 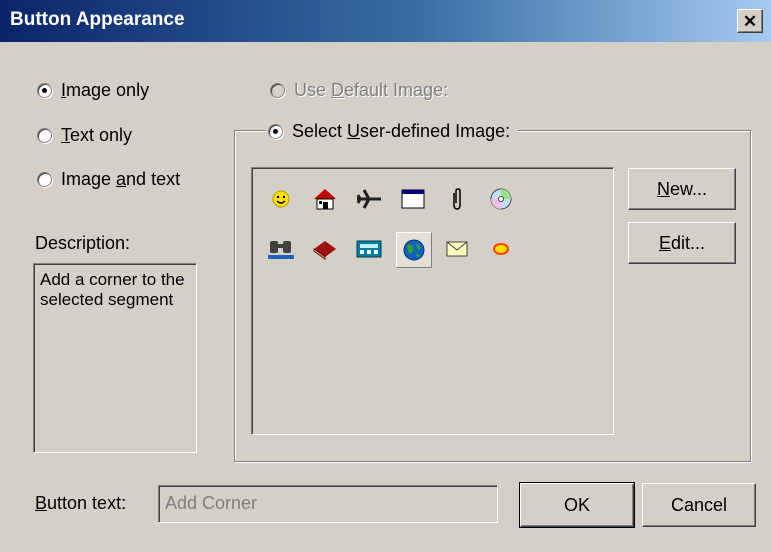 I want to click on radio-label: Image only, so click(x=105, y=90).